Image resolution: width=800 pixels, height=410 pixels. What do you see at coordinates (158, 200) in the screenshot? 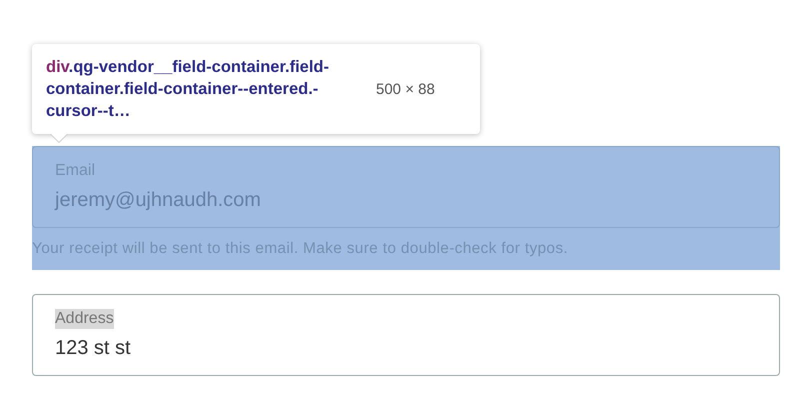
I see `field-value: jeremy@ujhnaudh.com` at bounding box center [158, 200].